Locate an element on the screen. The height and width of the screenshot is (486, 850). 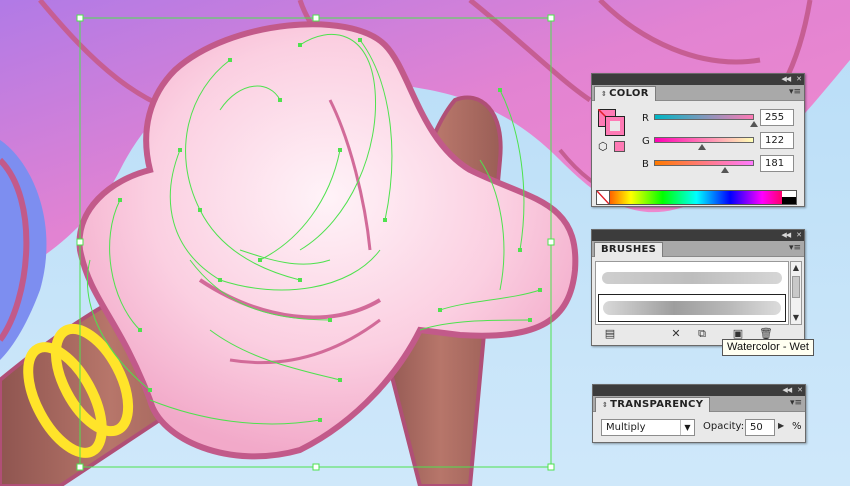
blend-mode-select: Multiply ▼ is located at coordinates (648, 427).